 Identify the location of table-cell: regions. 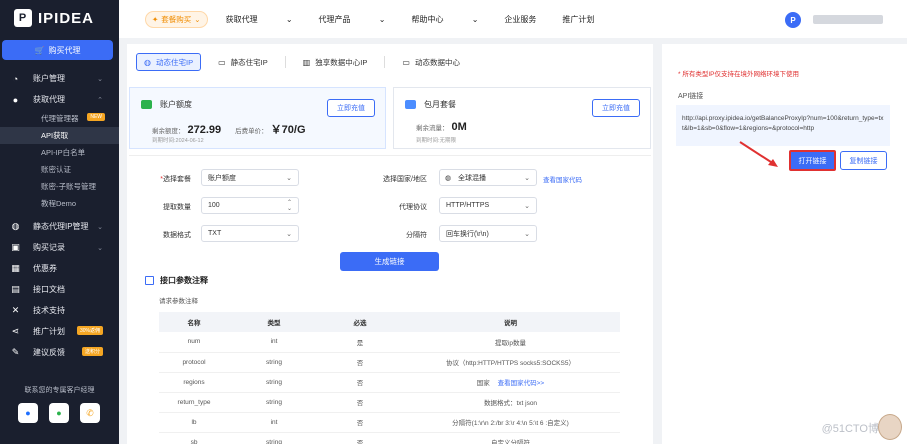
(194, 382).